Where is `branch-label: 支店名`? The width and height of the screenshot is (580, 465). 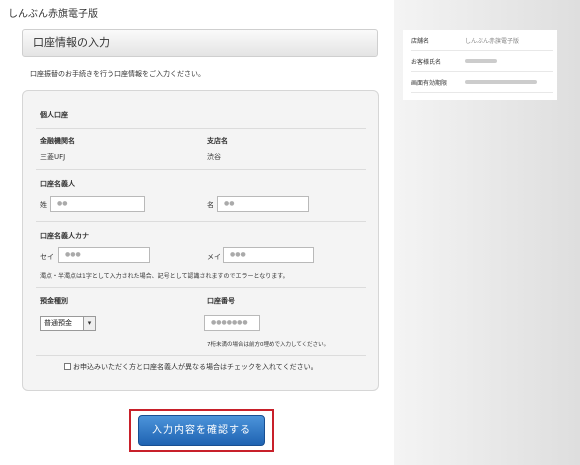 branch-label: 支店名 is located at coordinates (217, 141).